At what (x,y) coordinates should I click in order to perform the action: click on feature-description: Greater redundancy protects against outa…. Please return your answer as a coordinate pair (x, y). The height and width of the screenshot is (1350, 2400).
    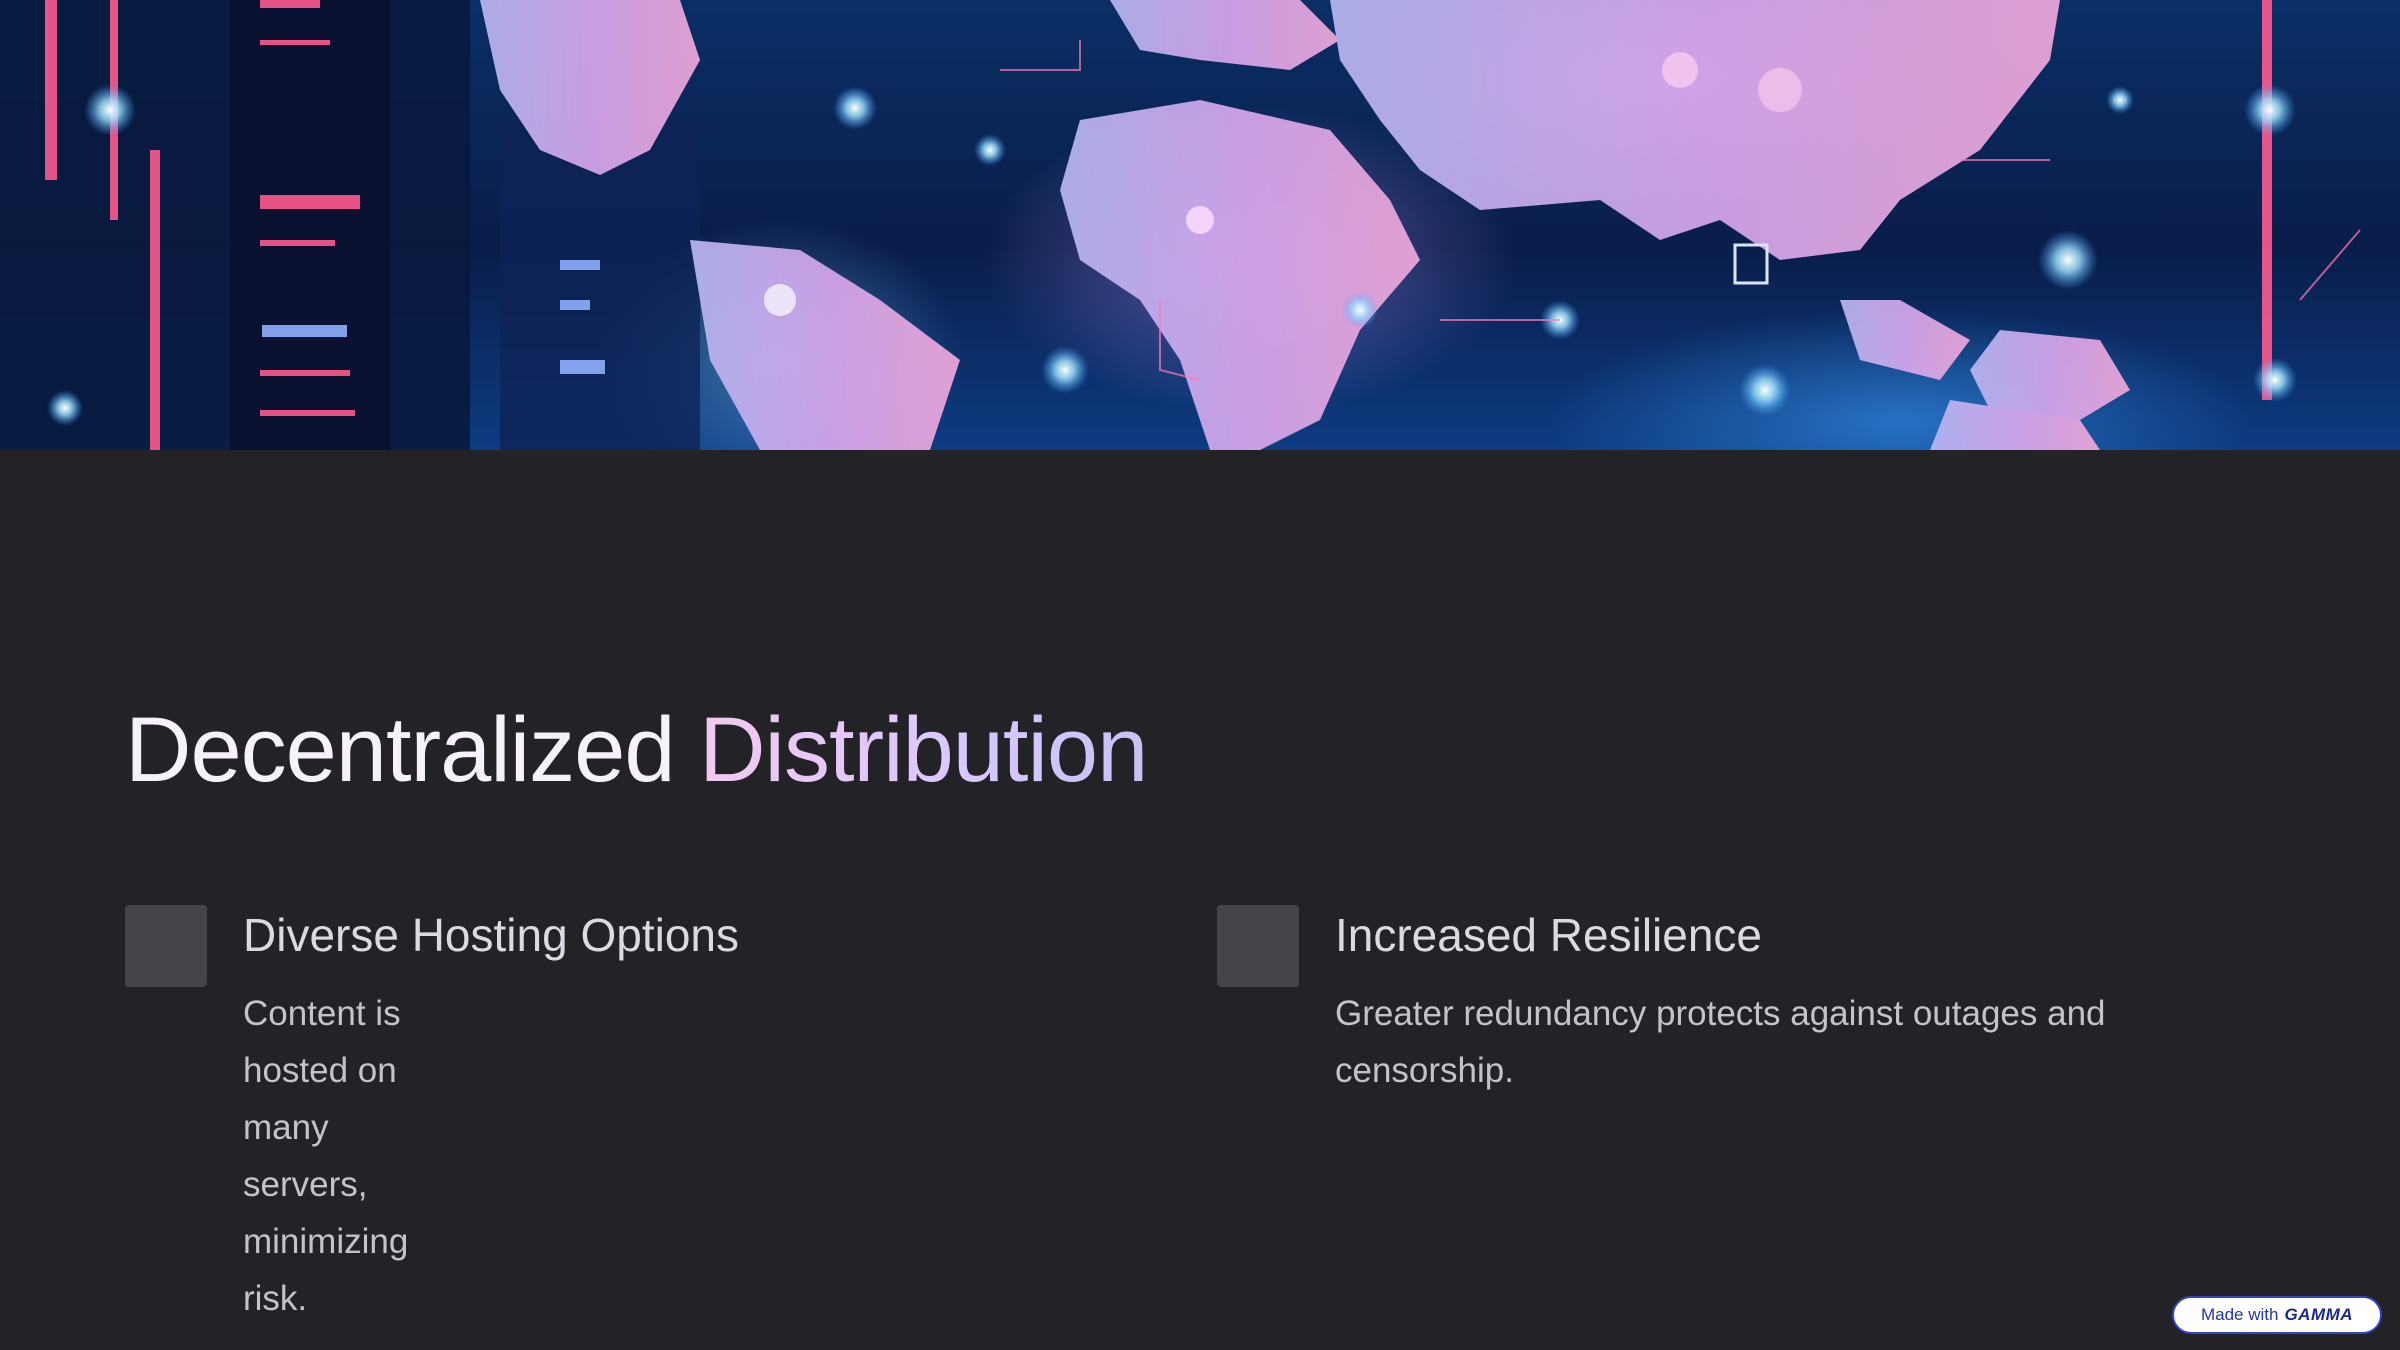
    Looking at the image, I should click on (1720, 1042).